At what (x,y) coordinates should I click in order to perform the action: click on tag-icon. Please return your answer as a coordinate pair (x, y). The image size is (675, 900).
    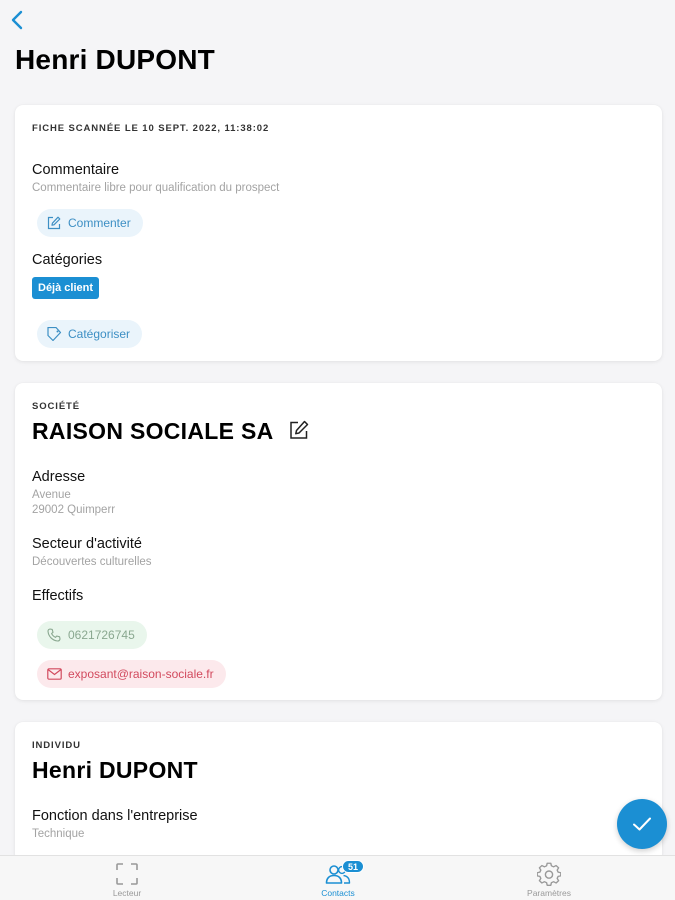
    Looking at the image, I should click on (54, 334).